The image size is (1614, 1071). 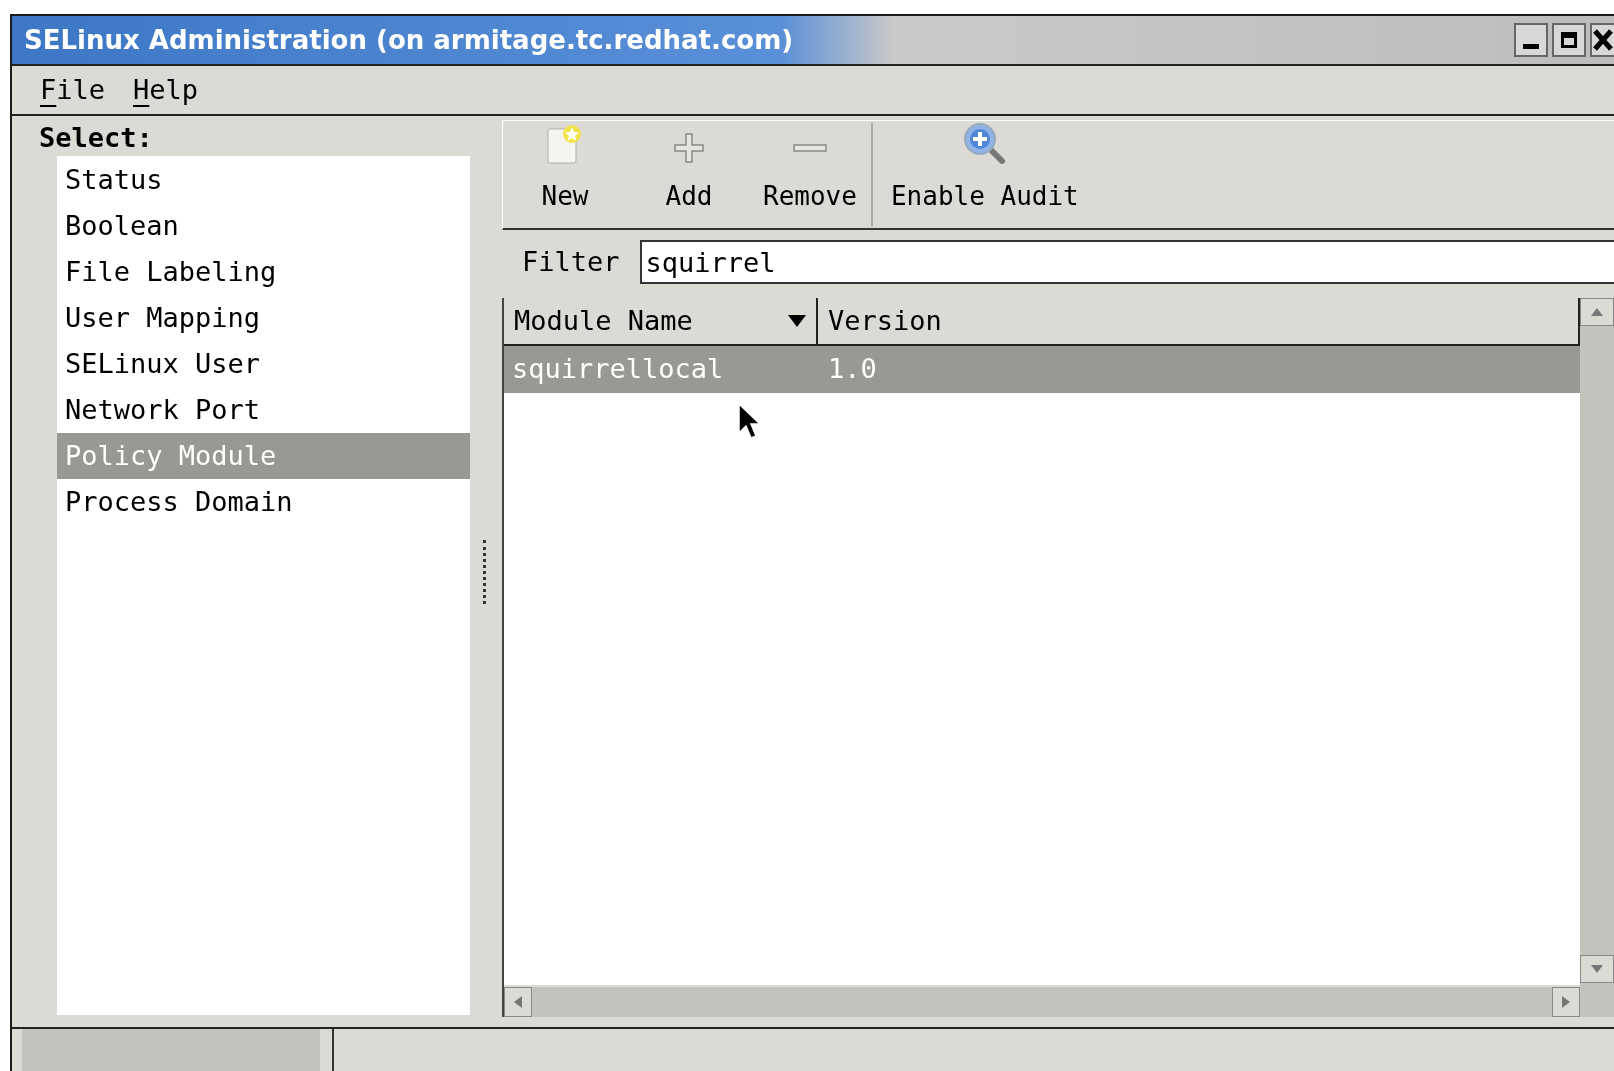 What do you see at coordinates (852, 369) in the screenshot?
I see `table-cell-text: 1.0` at bounding box center [852, 369].